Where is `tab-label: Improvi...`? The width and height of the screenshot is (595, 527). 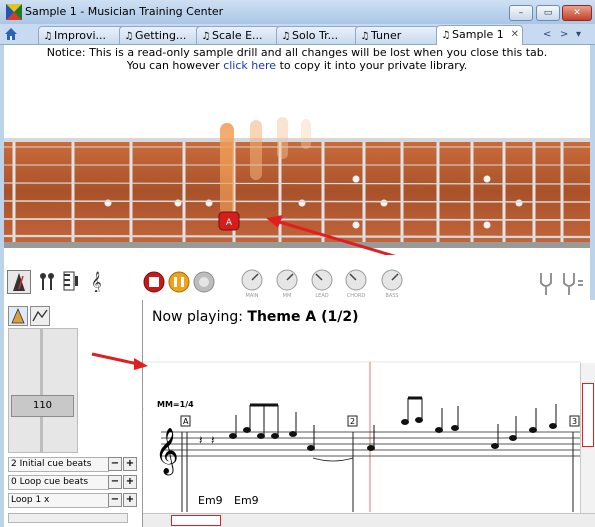 tab-label: Improvi... is located at coordinates (80, 35).